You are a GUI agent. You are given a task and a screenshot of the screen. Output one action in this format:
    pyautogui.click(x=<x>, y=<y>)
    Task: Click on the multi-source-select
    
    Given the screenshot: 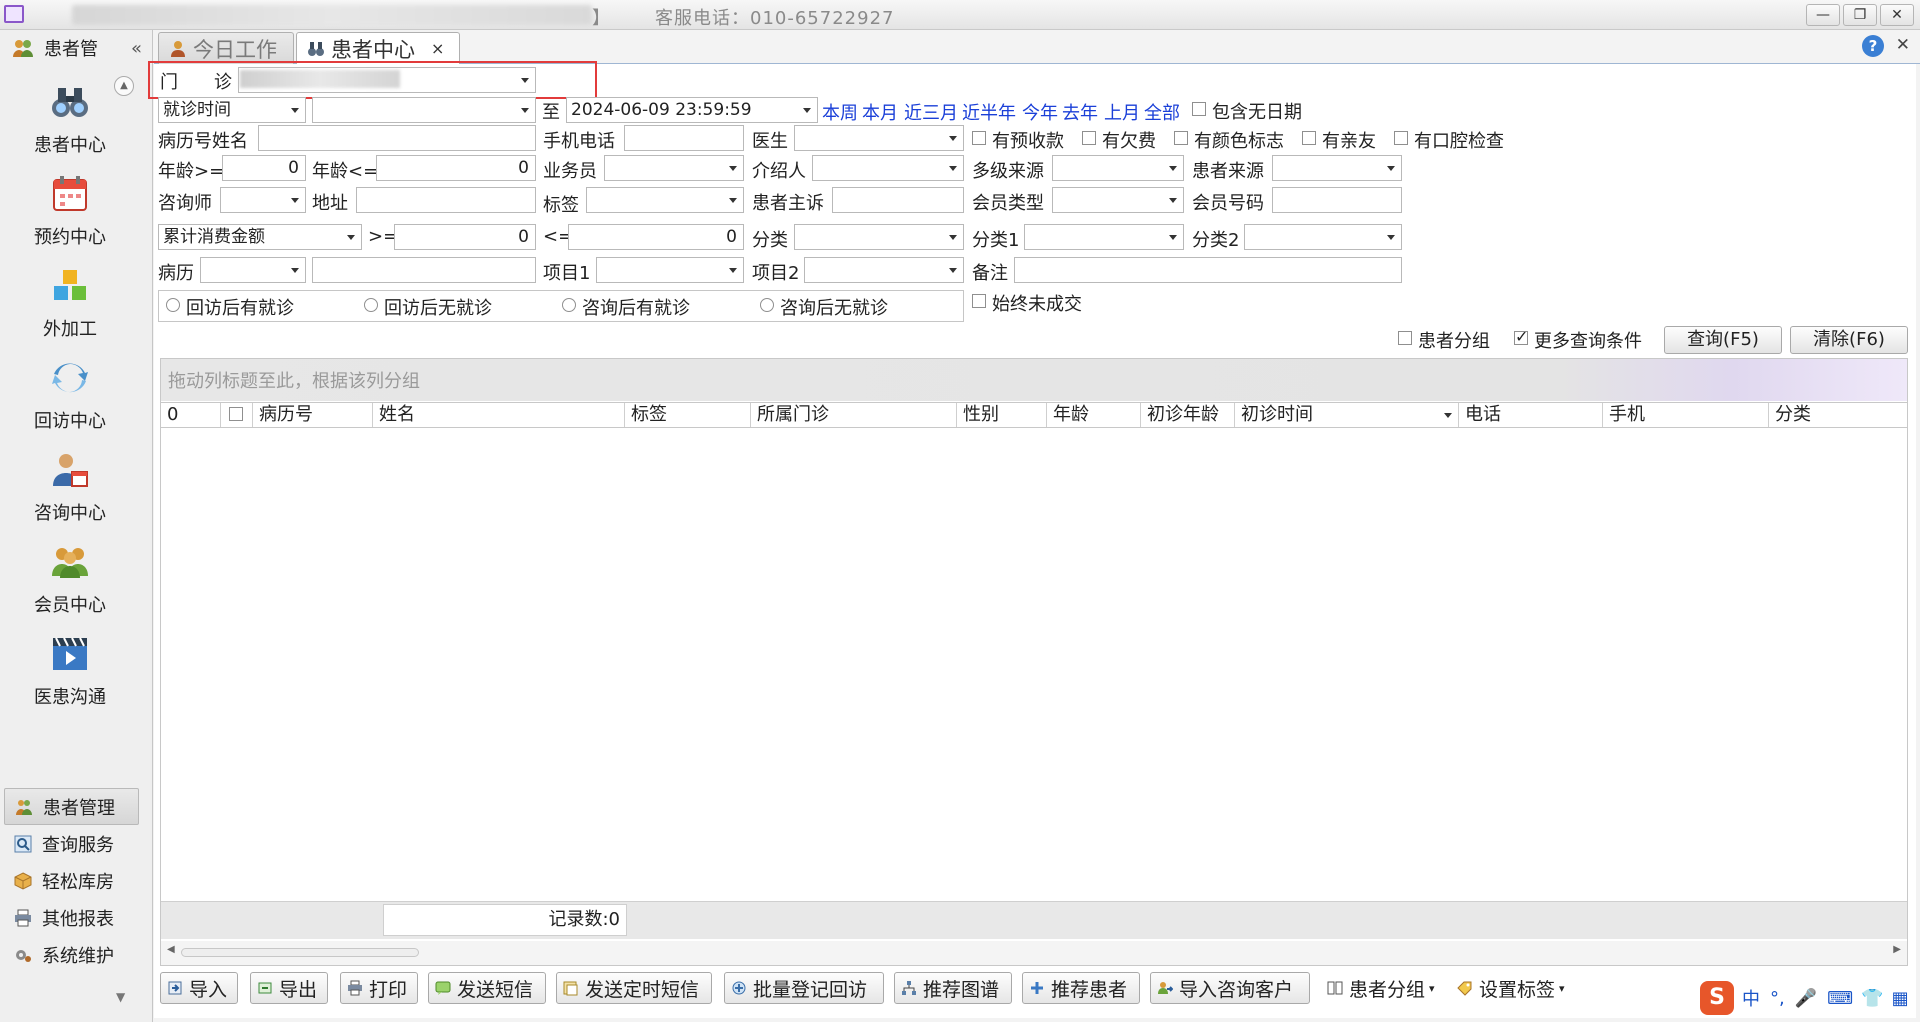 What is the action you would take?
    pyautogui.click(x=1118, y=168)
    